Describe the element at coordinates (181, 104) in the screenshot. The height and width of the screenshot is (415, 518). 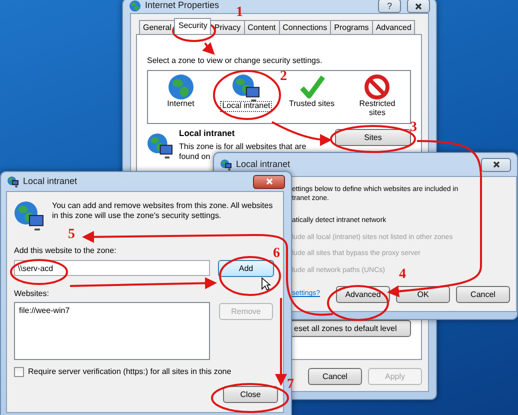
I see `zone-item: Internet` at that location.